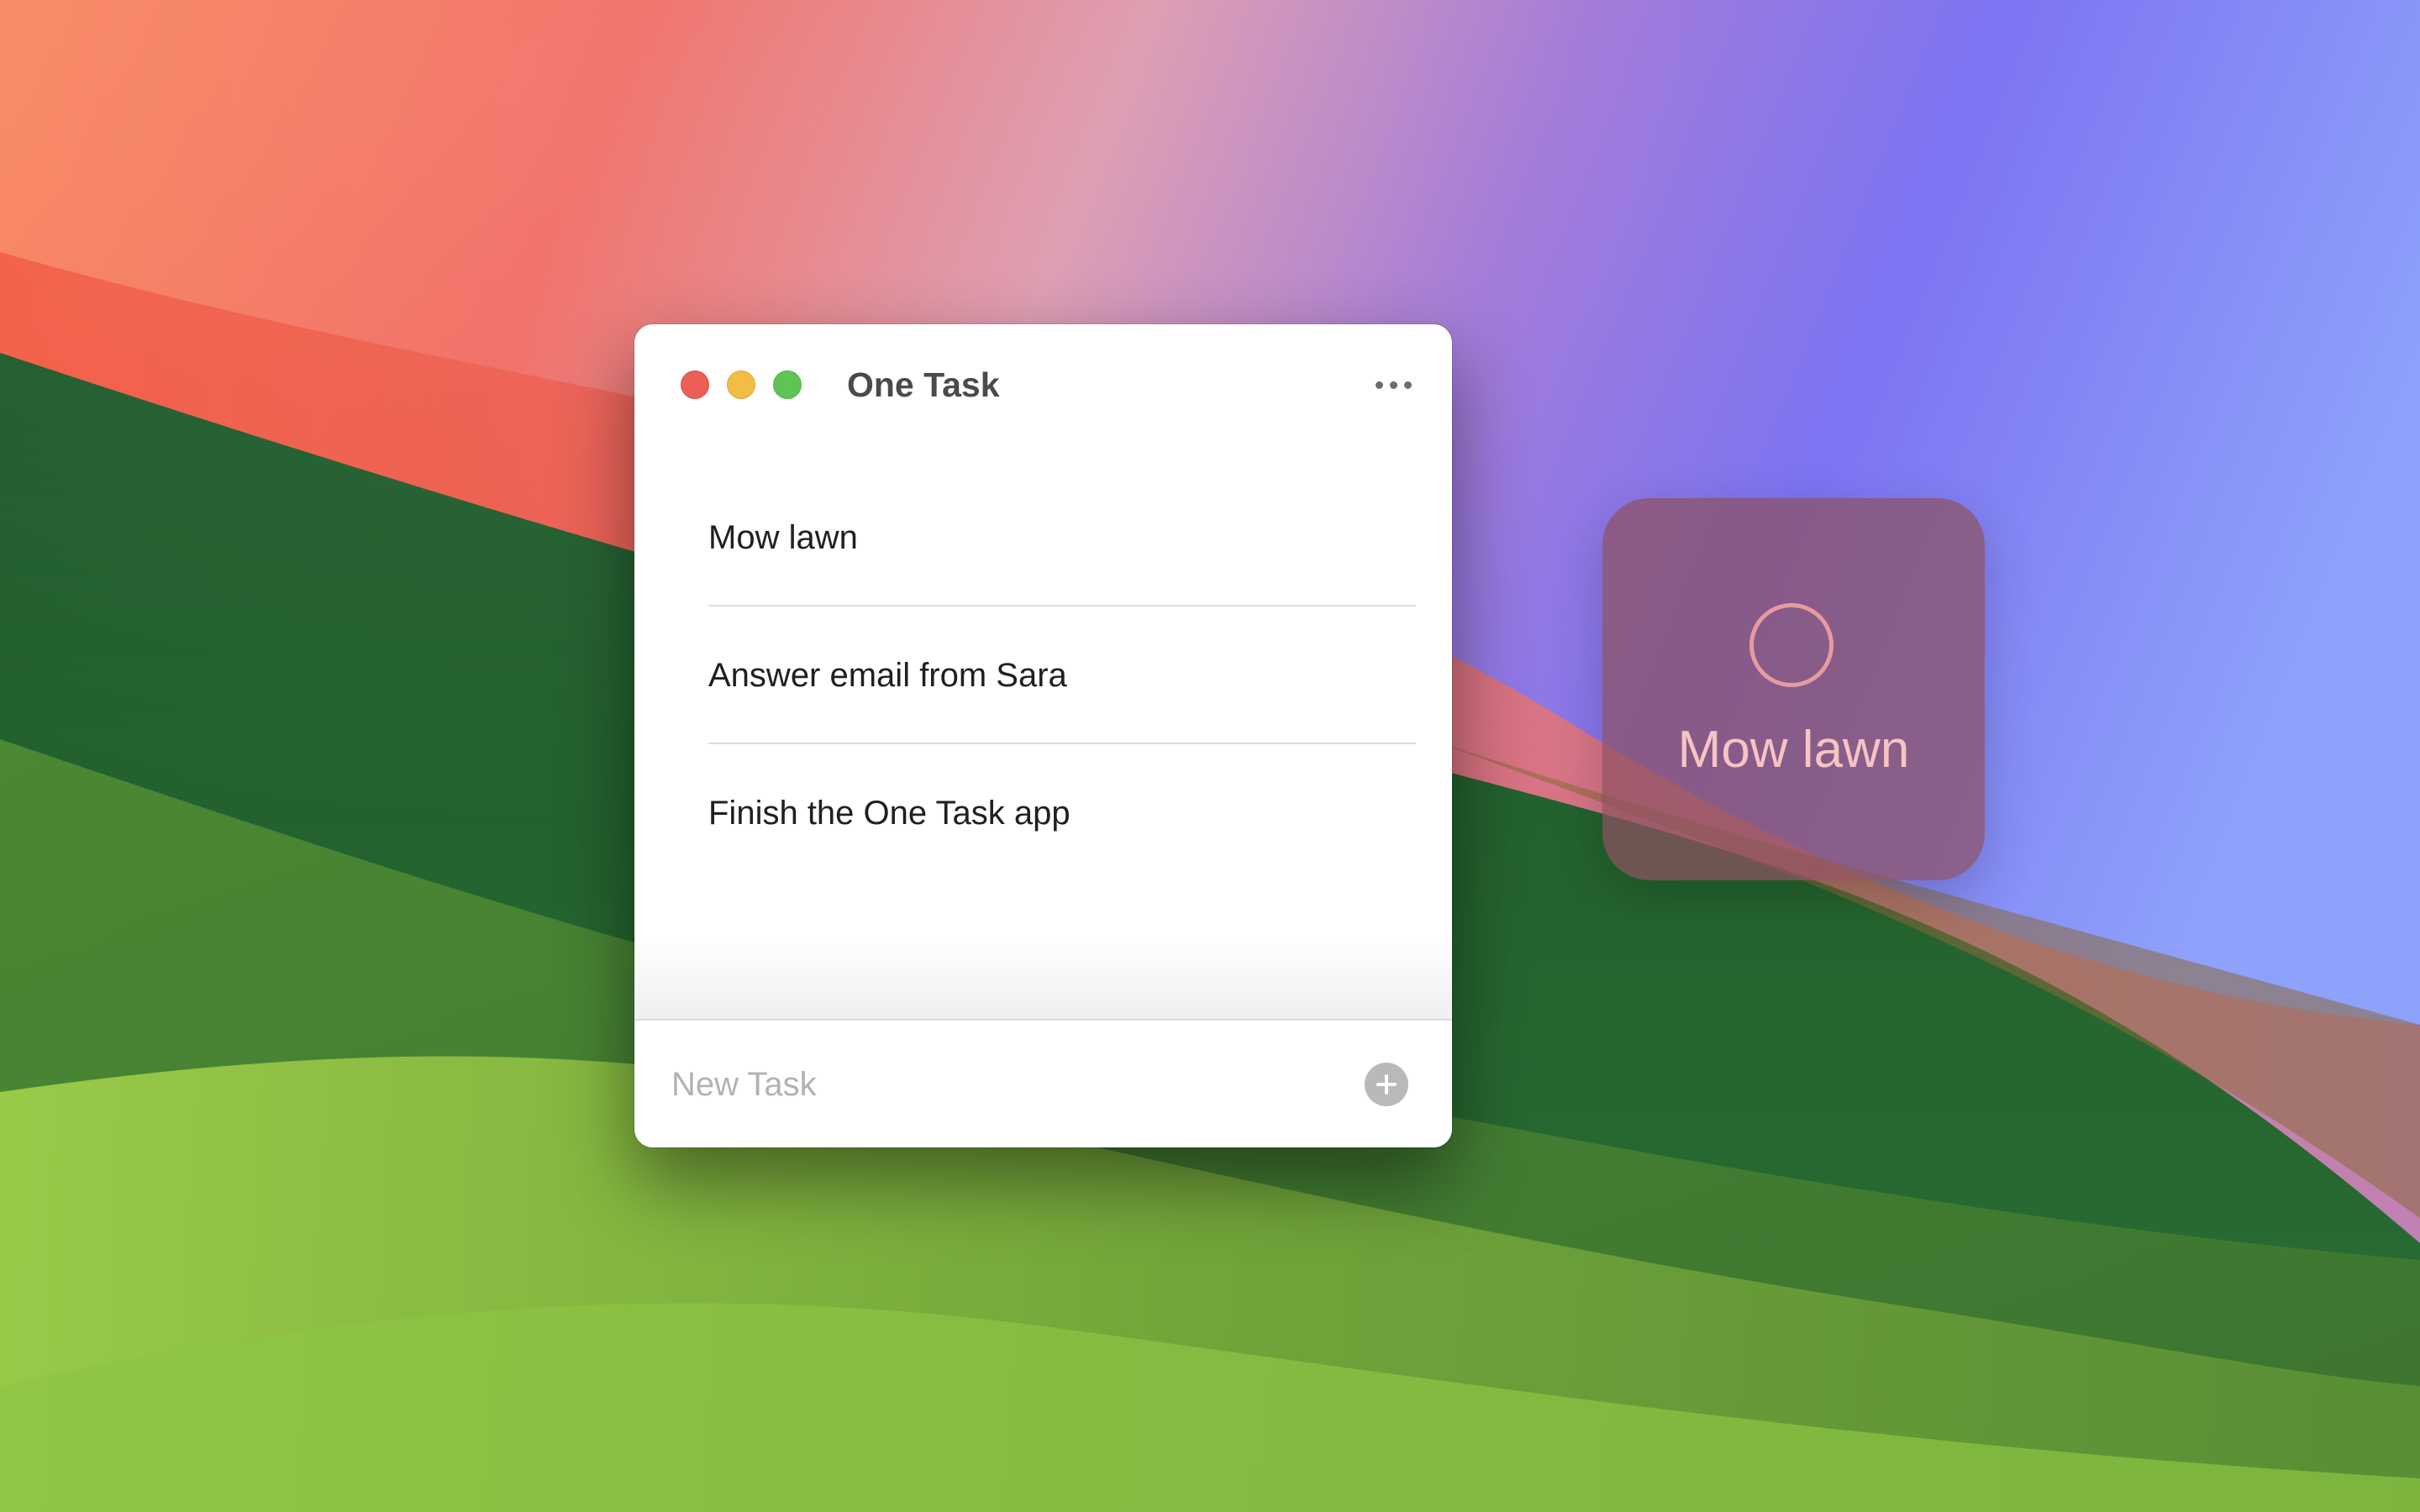 This screenshot has width=2420, height=1512. What do you see at coordinates (741, 384) in the screenshot?
I see `minimize-button` at bounding box center [741, 384].